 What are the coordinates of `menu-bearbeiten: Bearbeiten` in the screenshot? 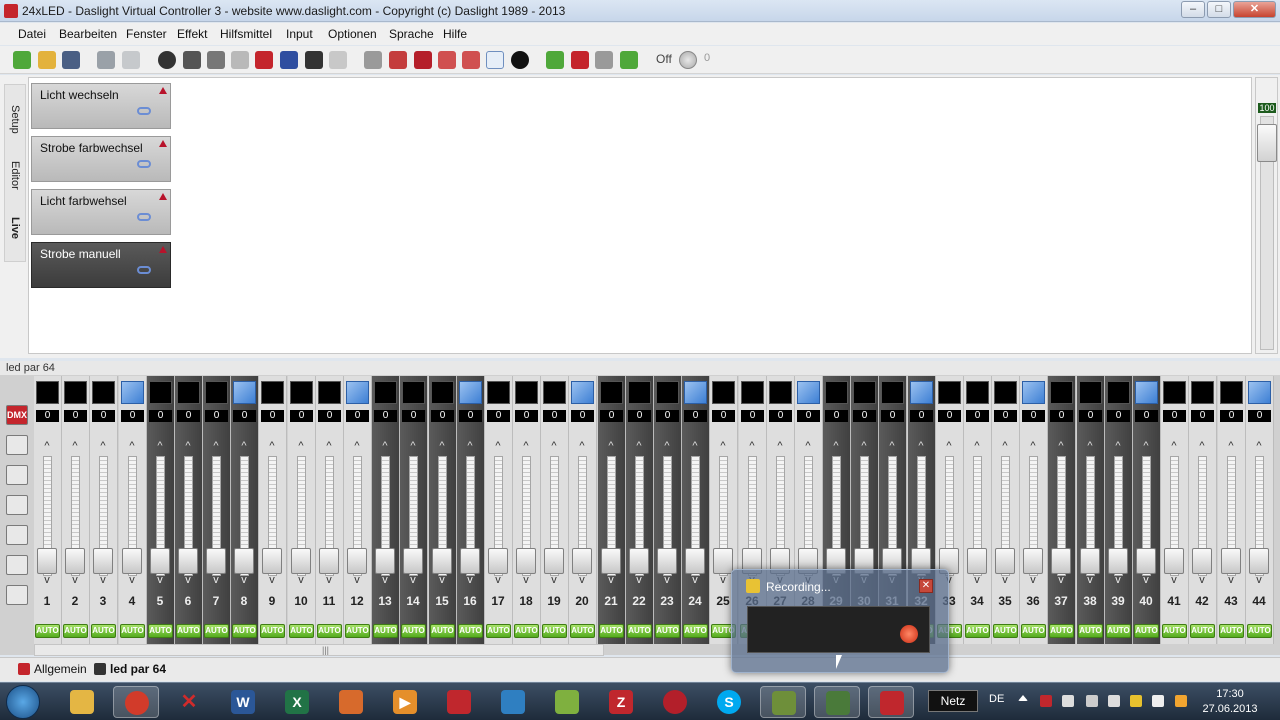 It's located at (88, 34).